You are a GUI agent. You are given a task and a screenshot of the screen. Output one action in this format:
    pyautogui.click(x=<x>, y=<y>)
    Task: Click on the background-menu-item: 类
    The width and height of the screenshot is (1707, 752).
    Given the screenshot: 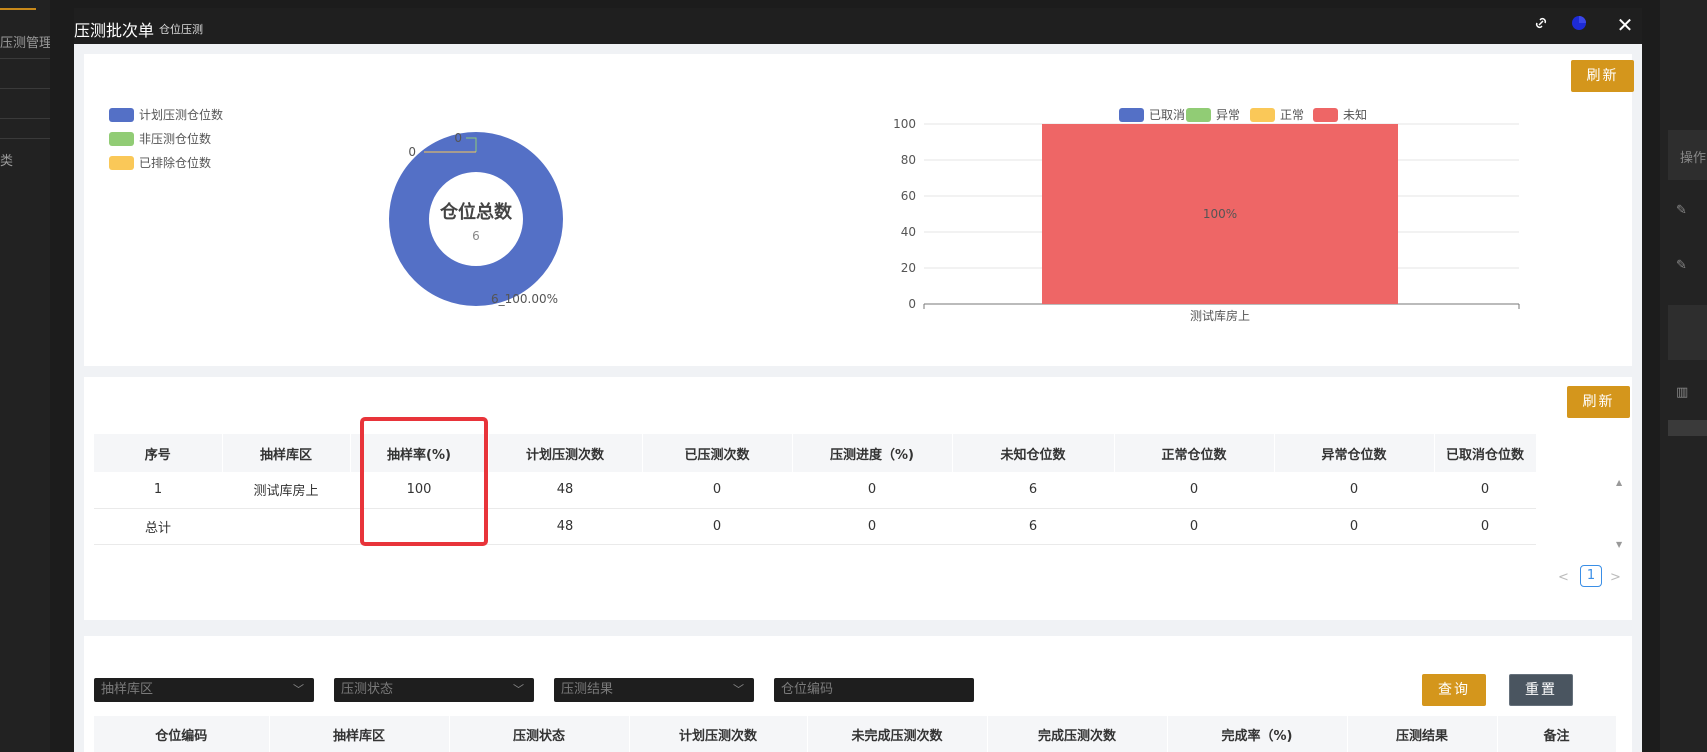 What is the action you would take?
    pyautogui.click(x=7, y=161)
    